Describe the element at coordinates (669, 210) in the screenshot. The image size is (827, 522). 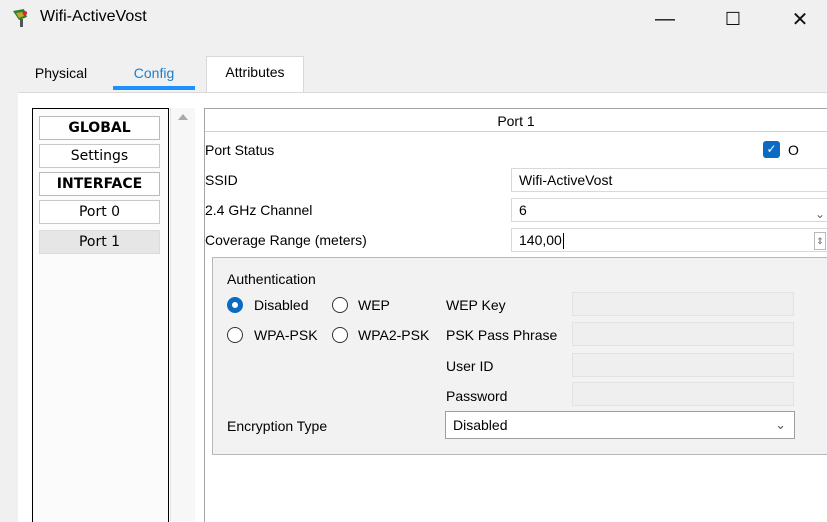
I see `channel-select: 6 ⌄` at that location.